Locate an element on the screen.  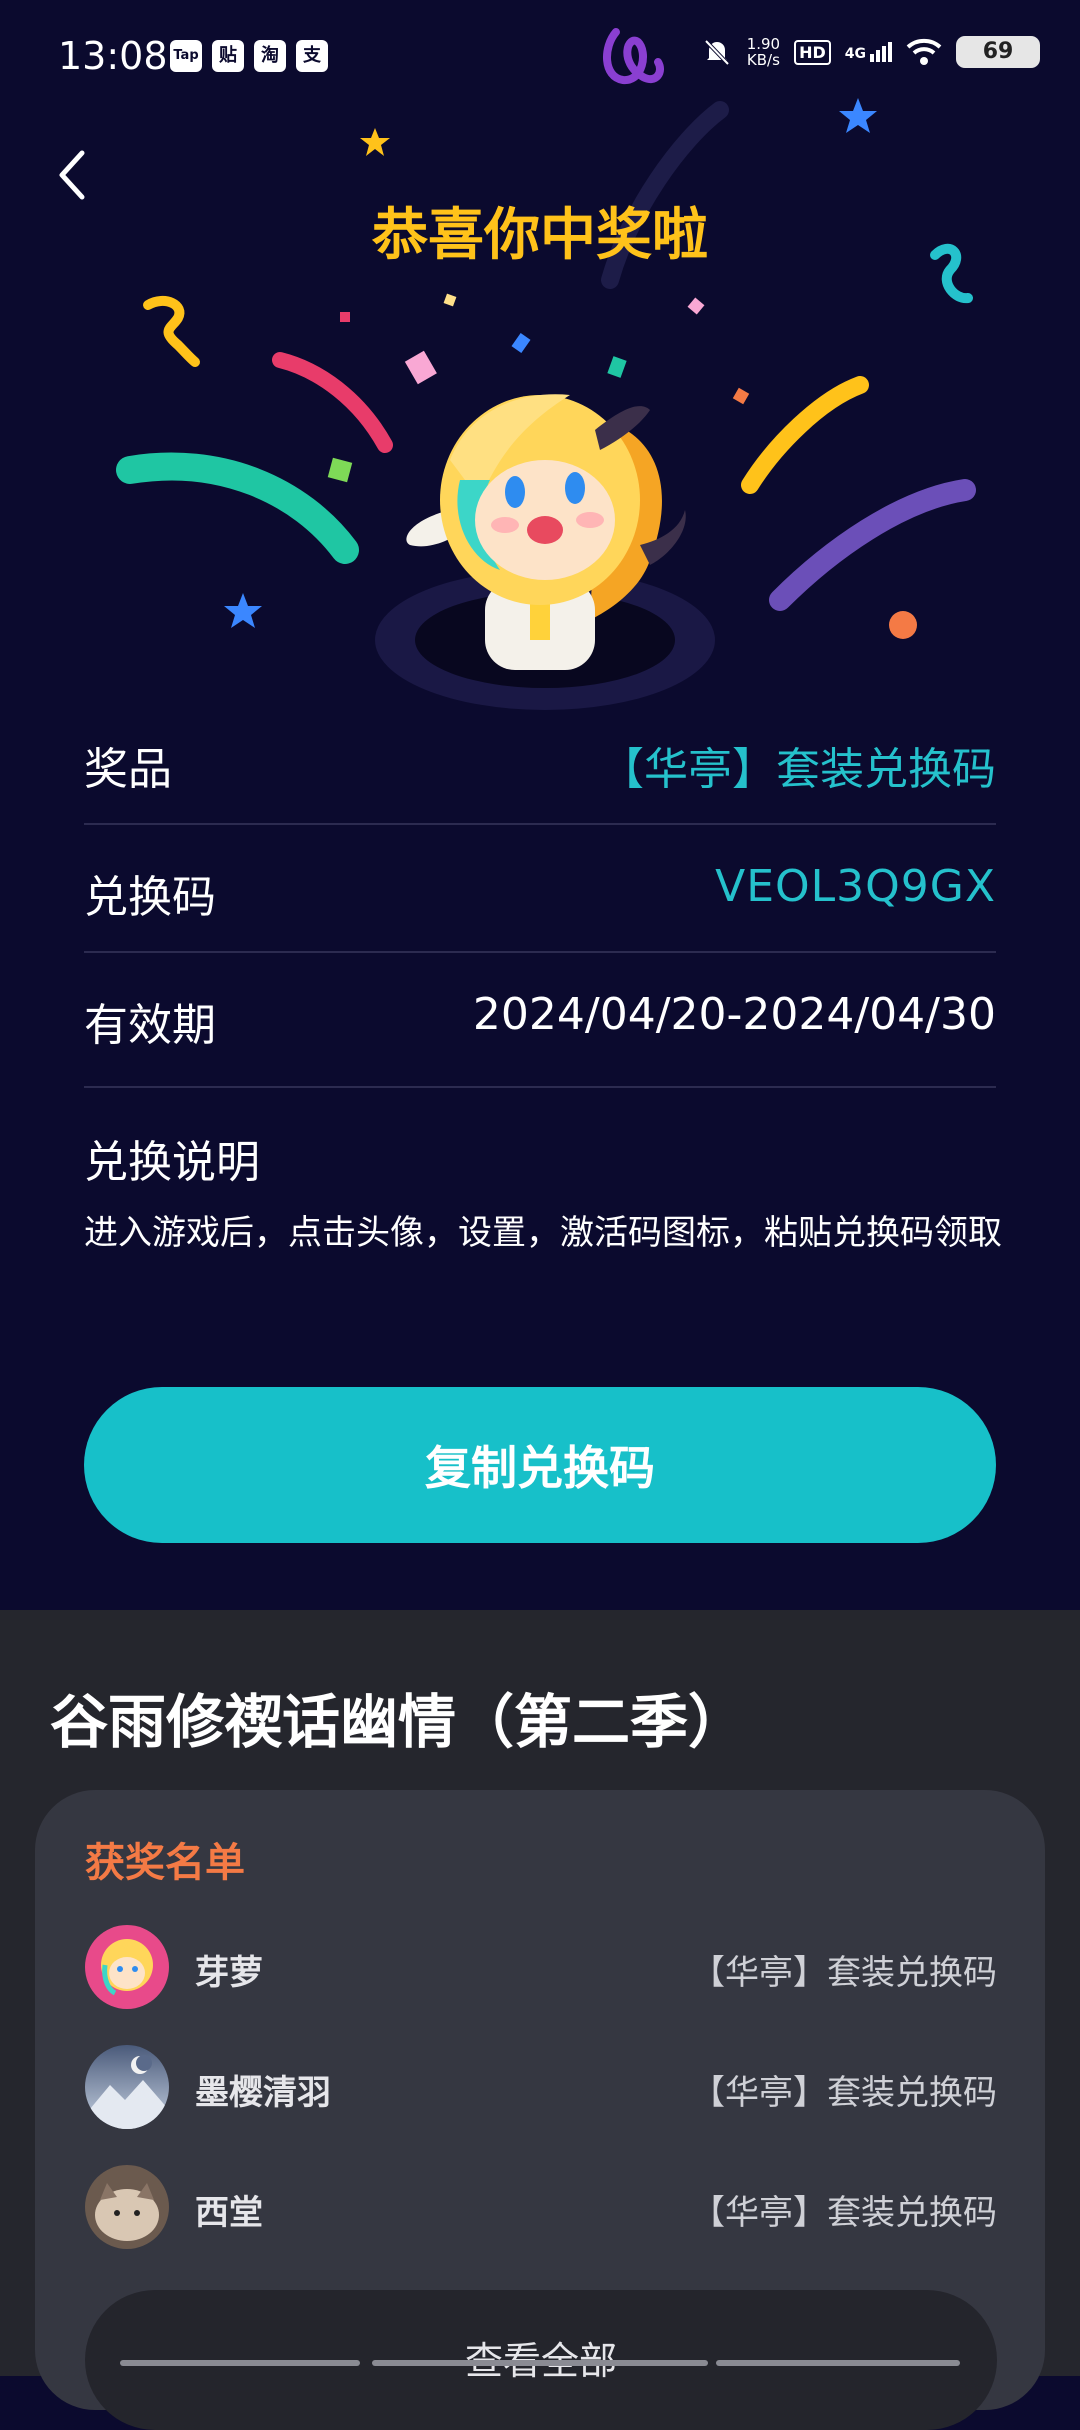
copy-code-button: 复制兑换码 is located at coordinates (540, 1465).